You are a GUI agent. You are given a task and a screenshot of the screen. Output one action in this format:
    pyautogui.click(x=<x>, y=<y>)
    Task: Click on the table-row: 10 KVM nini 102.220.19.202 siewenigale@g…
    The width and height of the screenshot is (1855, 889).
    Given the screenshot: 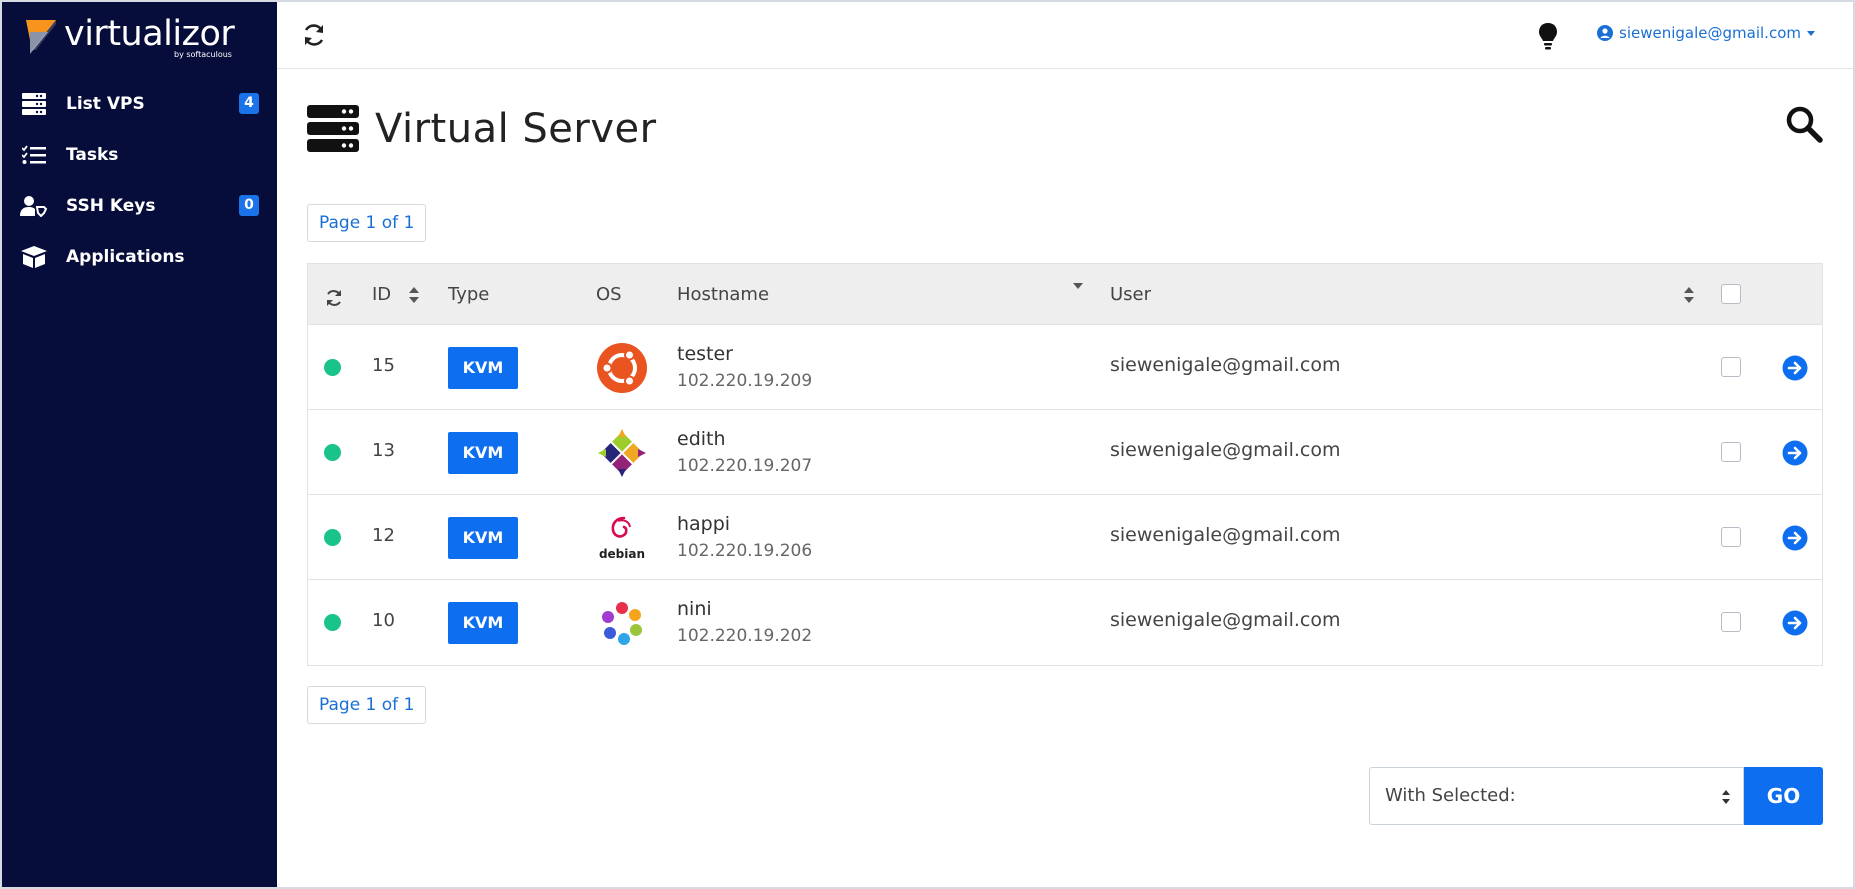 What is the action you would take?
    pyautogui.click(x=1065, y=622)
    